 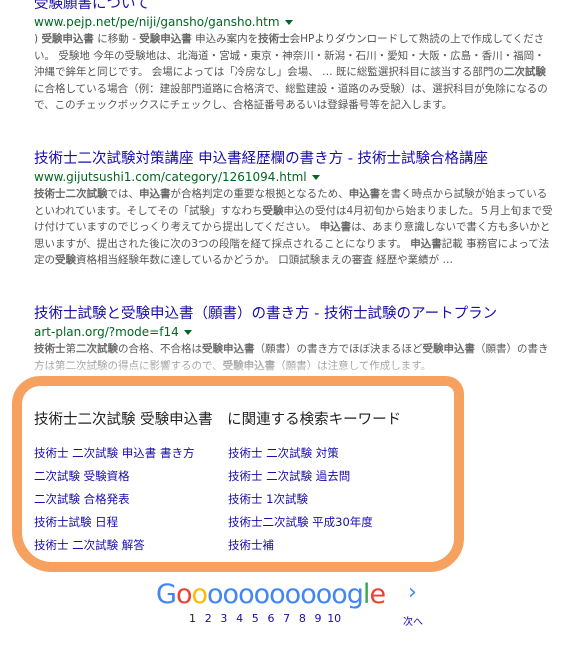 What do you see at coordinates (218, 420) in the screenshot?
I see `related-searches-title: 技術士二次試験 受験申込書 に関連する検索キーワード` at bounding box center [218, 420].